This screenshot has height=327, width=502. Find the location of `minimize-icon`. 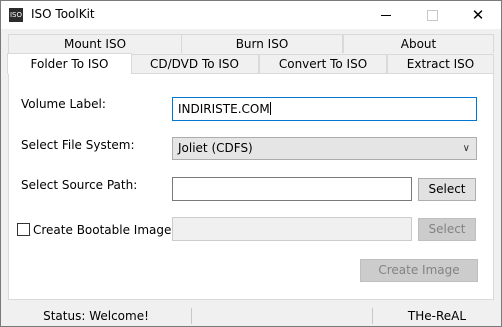

minimize-icon is located at coordinates (386, 15).